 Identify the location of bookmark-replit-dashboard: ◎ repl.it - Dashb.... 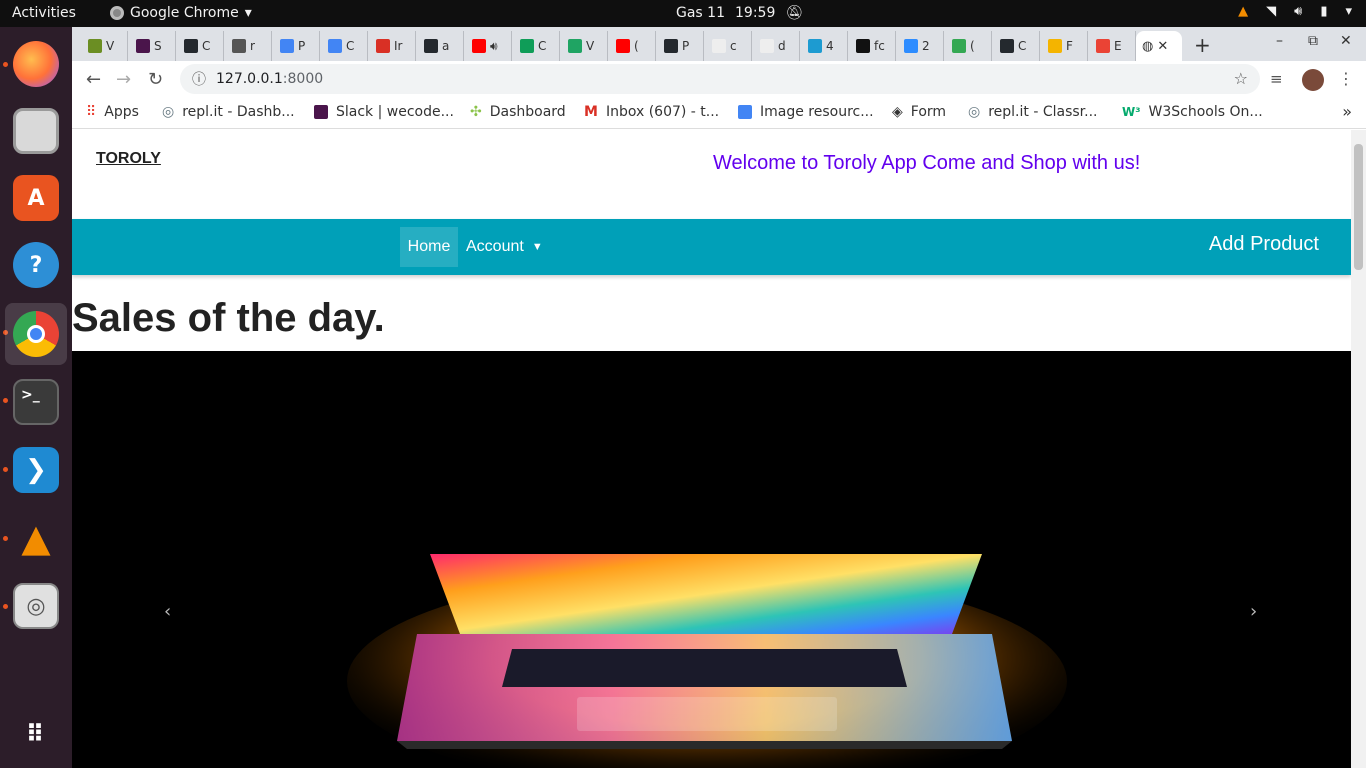
(228, 112).